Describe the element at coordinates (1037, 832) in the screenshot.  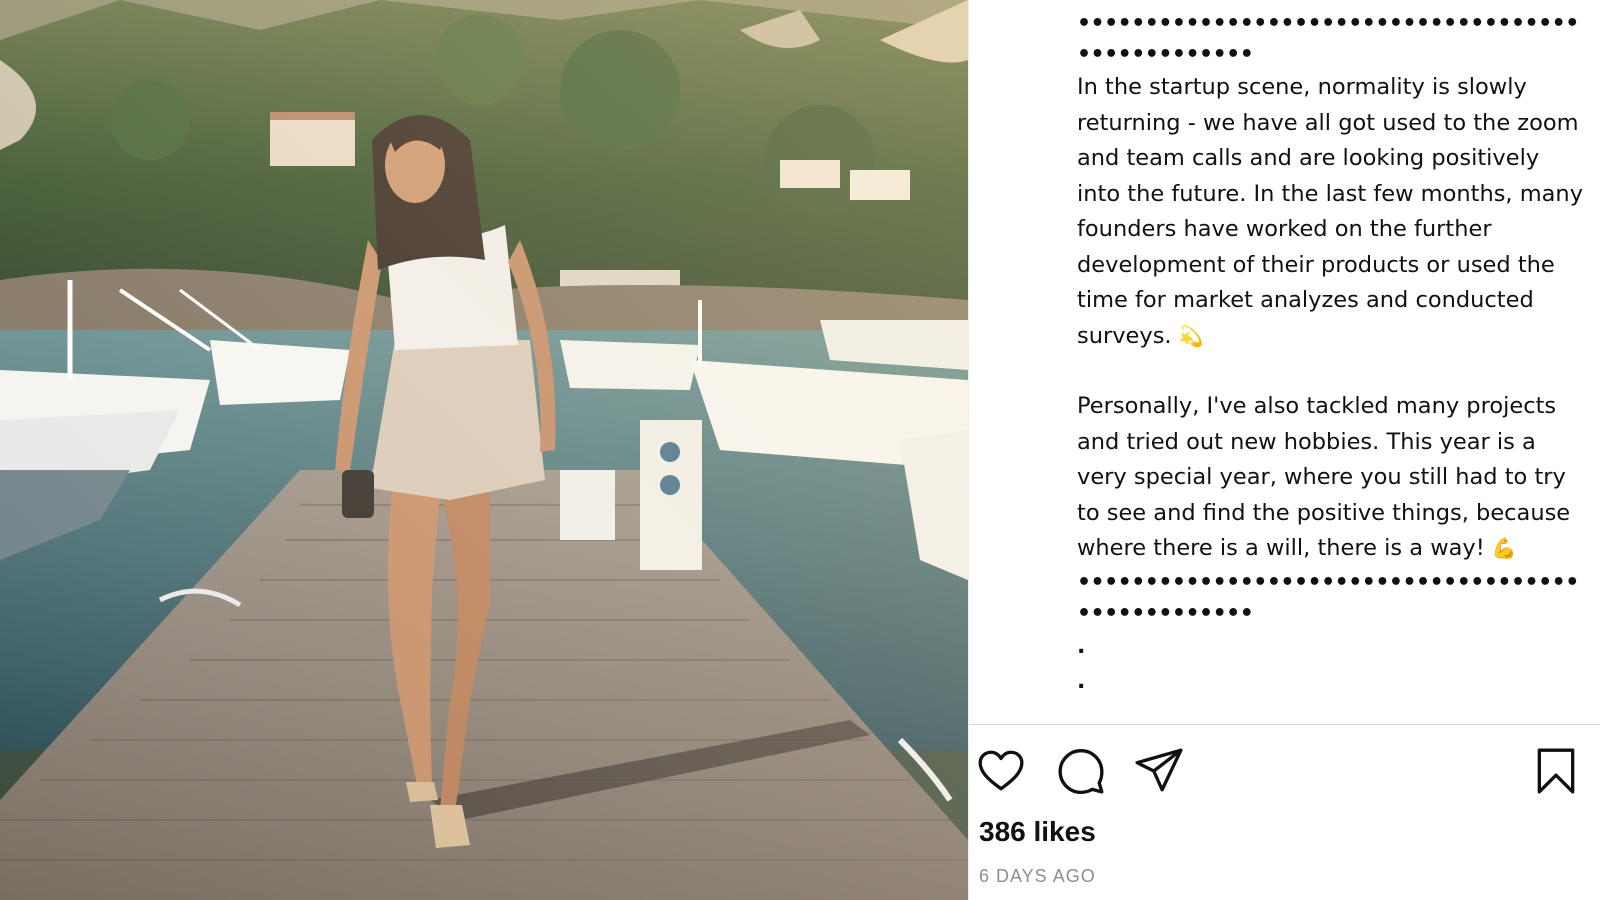
I see `likes-count: 386 likes` at that location.